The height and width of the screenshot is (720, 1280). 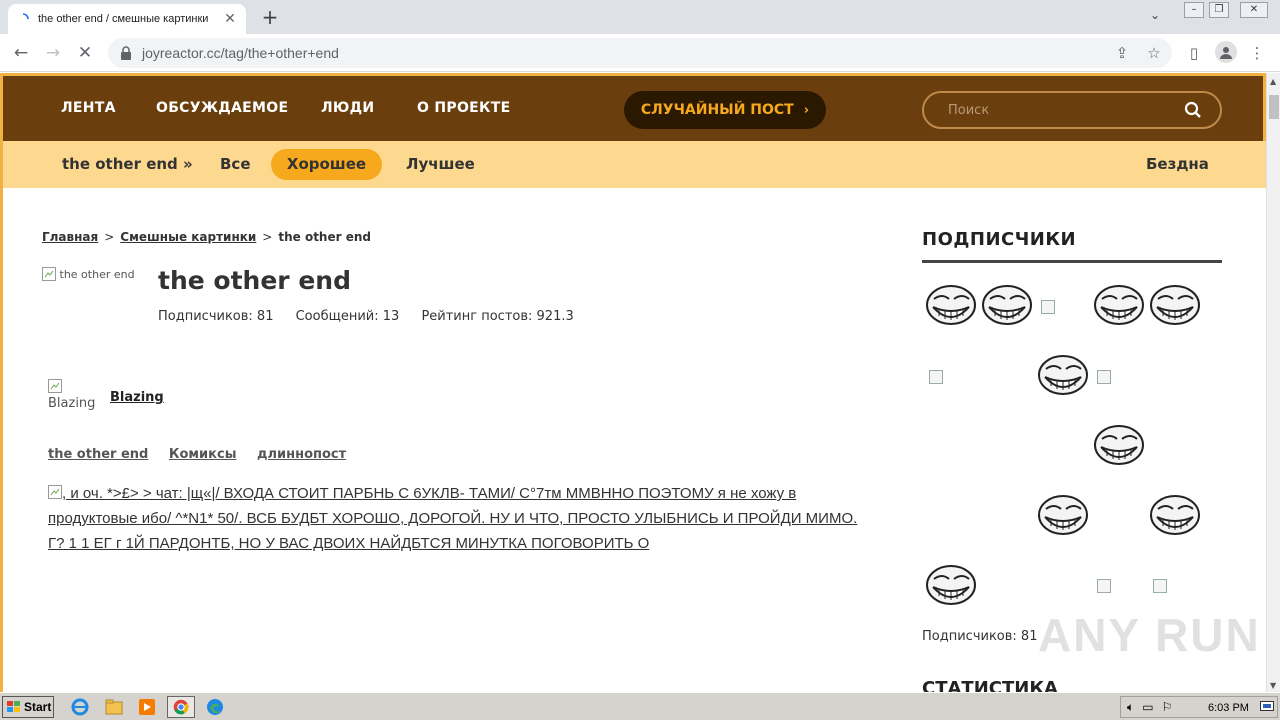 What do you see at coordinates (222, 108) in the screenshot?
I see `nav-discussed-link: ОБСУЖДАЕМОЕ` at bounding box center [222, 108].